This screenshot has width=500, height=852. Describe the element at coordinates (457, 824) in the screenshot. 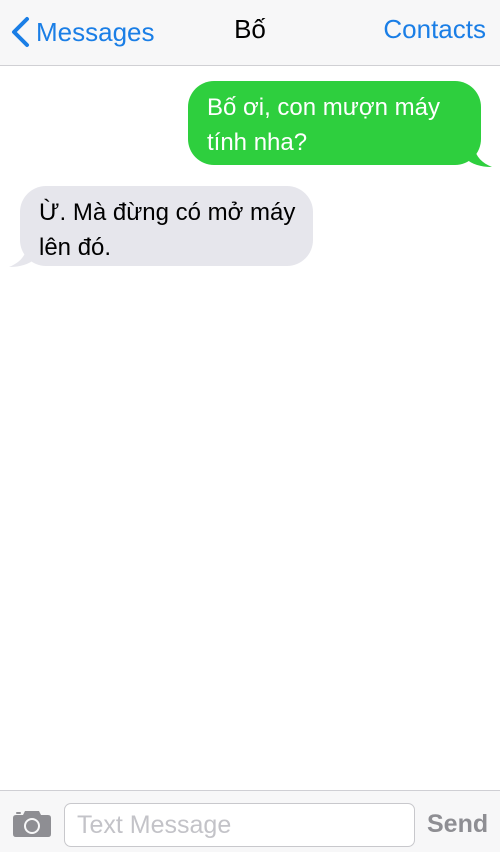

I see `send-button: Send` at that location.